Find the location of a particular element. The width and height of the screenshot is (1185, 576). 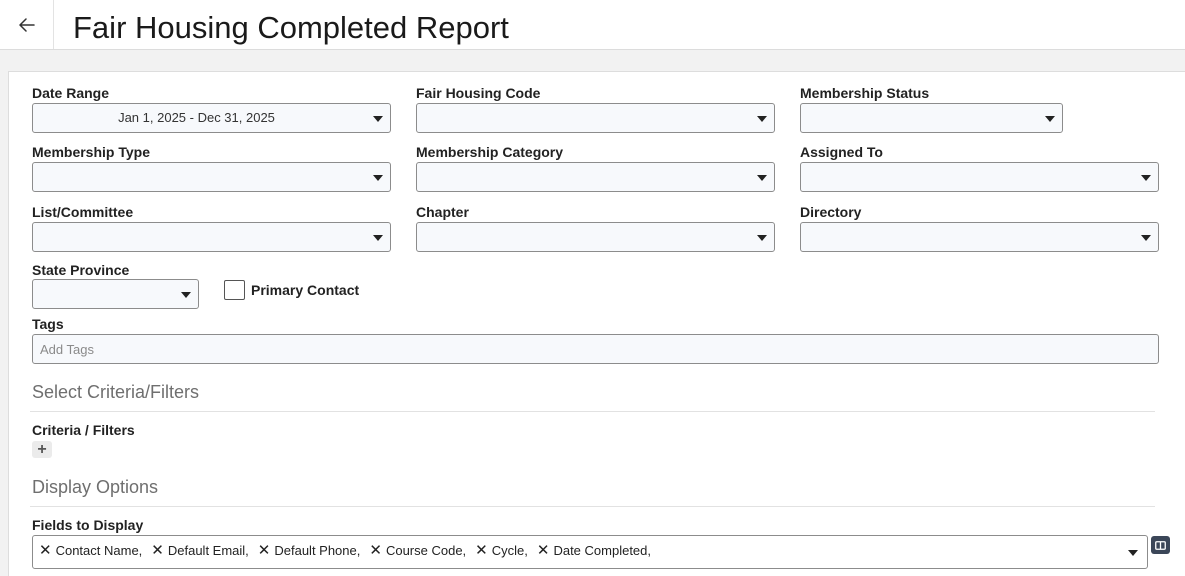

field-chip-label: Contact Name, is located at coordinates (99, 550).